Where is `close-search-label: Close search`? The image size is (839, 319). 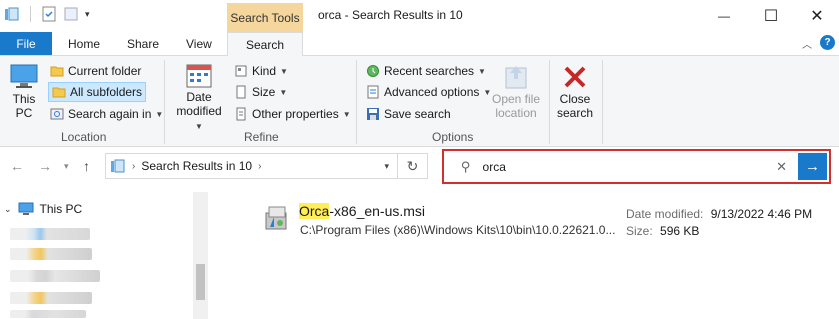
close-search-label: Close search is located at coordinates (575, 106).